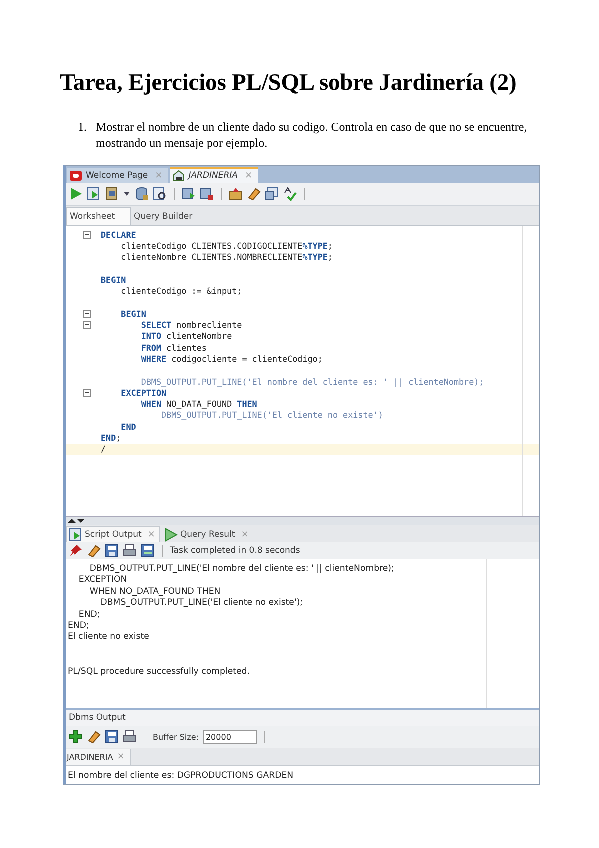 Image resolution: width=599 pixels, height=848 pixels. I want to click on tab: Welcome Page ×, so click(117, 175).